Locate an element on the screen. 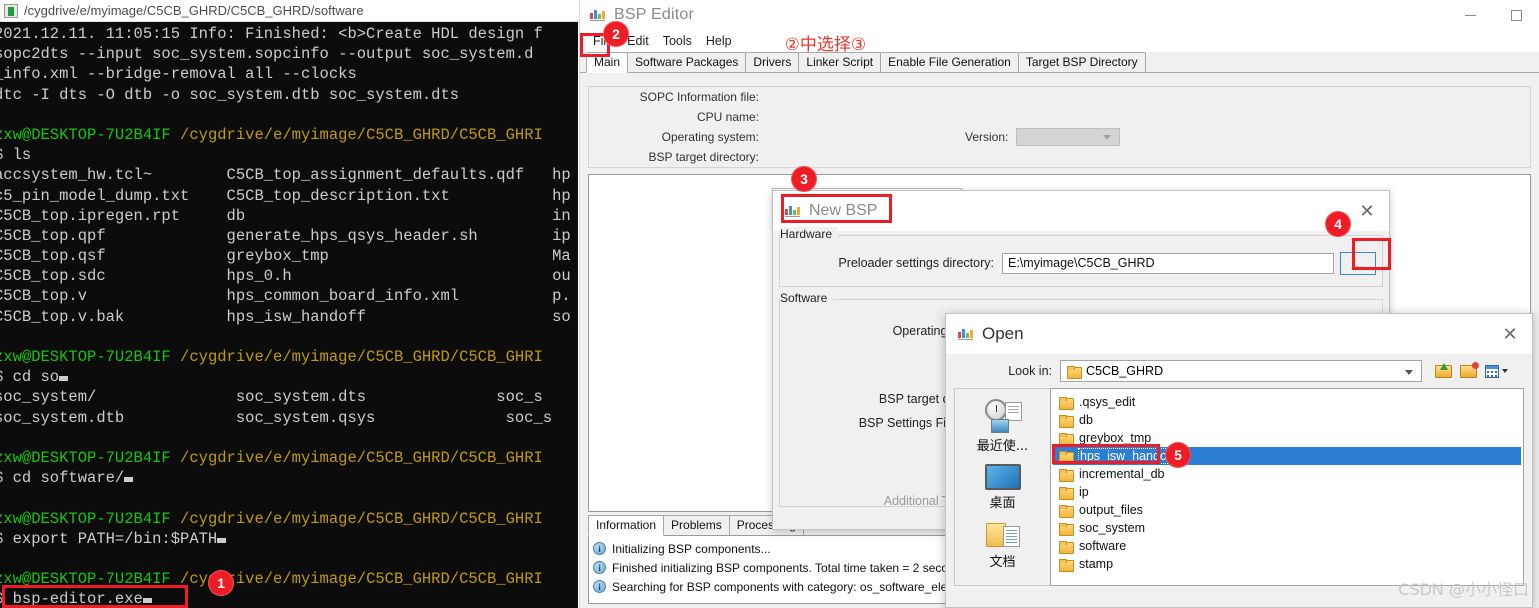 This screenshot has width=1539, height=608. place-documents: 文档 is located at coordinates (1003, 545).